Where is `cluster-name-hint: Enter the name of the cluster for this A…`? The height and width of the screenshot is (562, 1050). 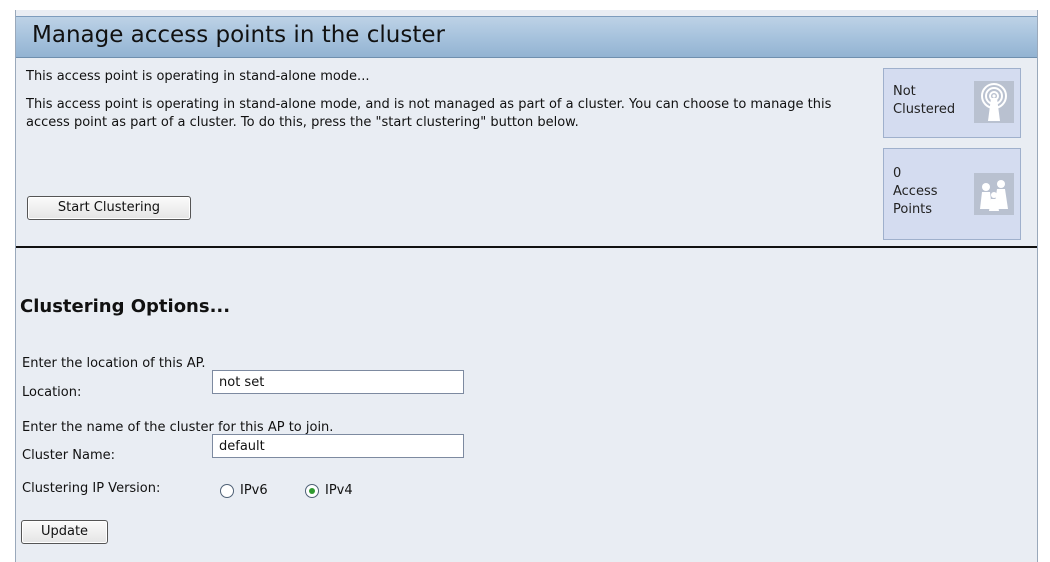 cluster-name-hint: Enter the name of the cluster for this A… is located at coordinates (178, 427).